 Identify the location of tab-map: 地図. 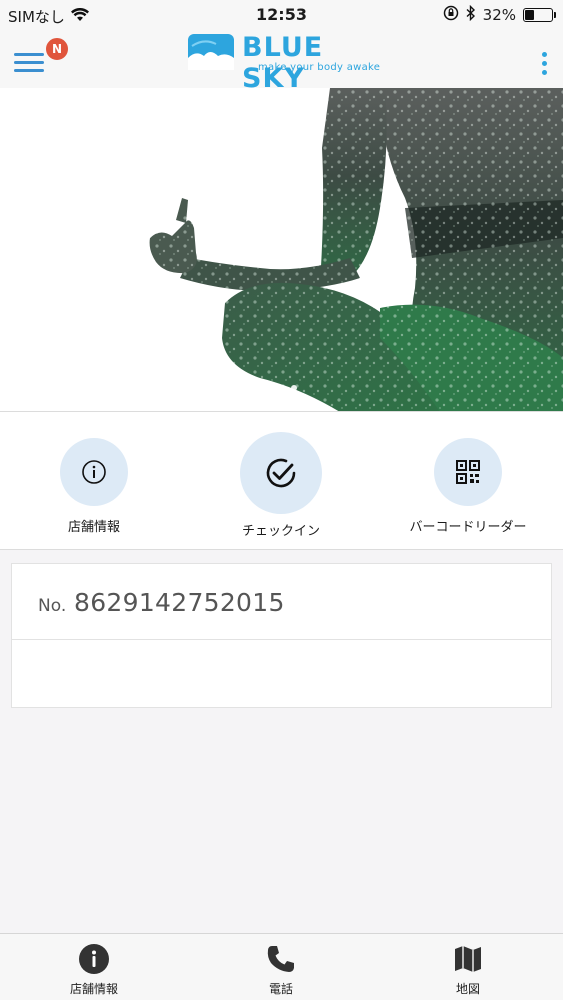
(468, 969).